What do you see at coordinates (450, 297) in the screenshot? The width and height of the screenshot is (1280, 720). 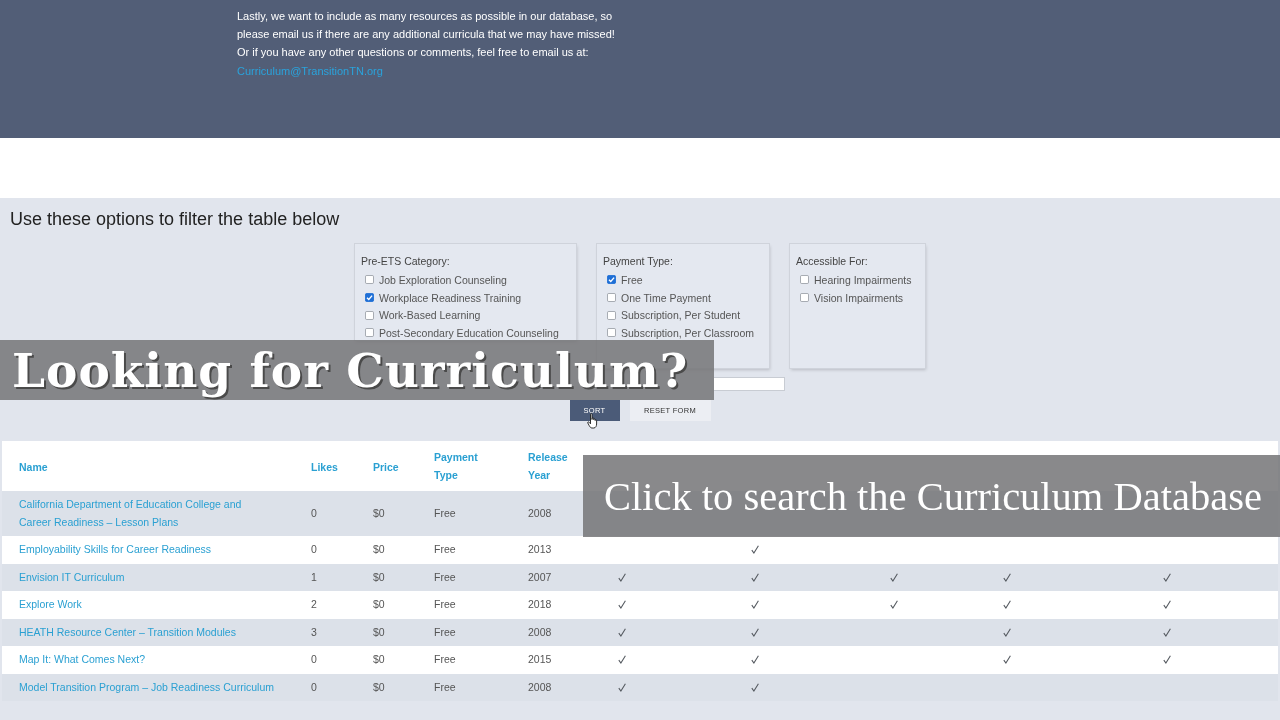 I see `checkbox-label: Workplace Readiness Training` at bounding box center [450, 297].